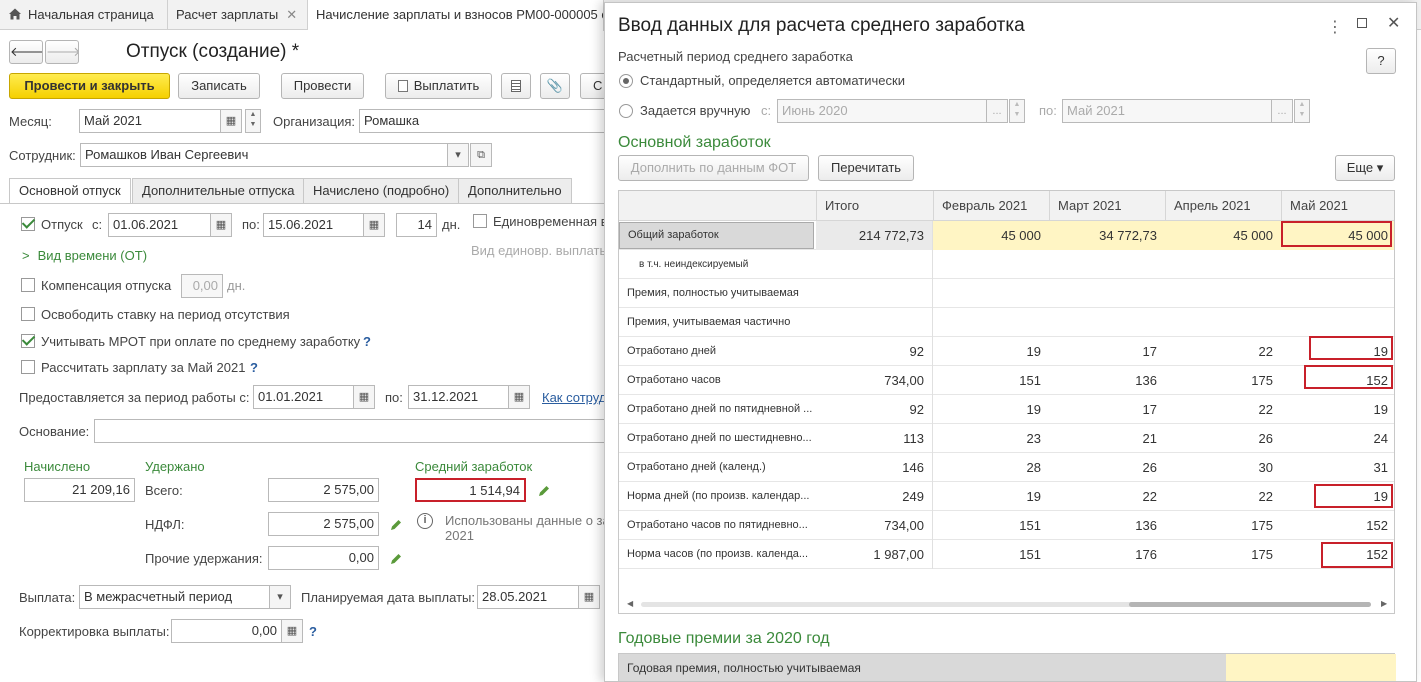  Describe the element at coordinates (555, 86) in the screenshot. I see `attach-button: 📎` at that location.